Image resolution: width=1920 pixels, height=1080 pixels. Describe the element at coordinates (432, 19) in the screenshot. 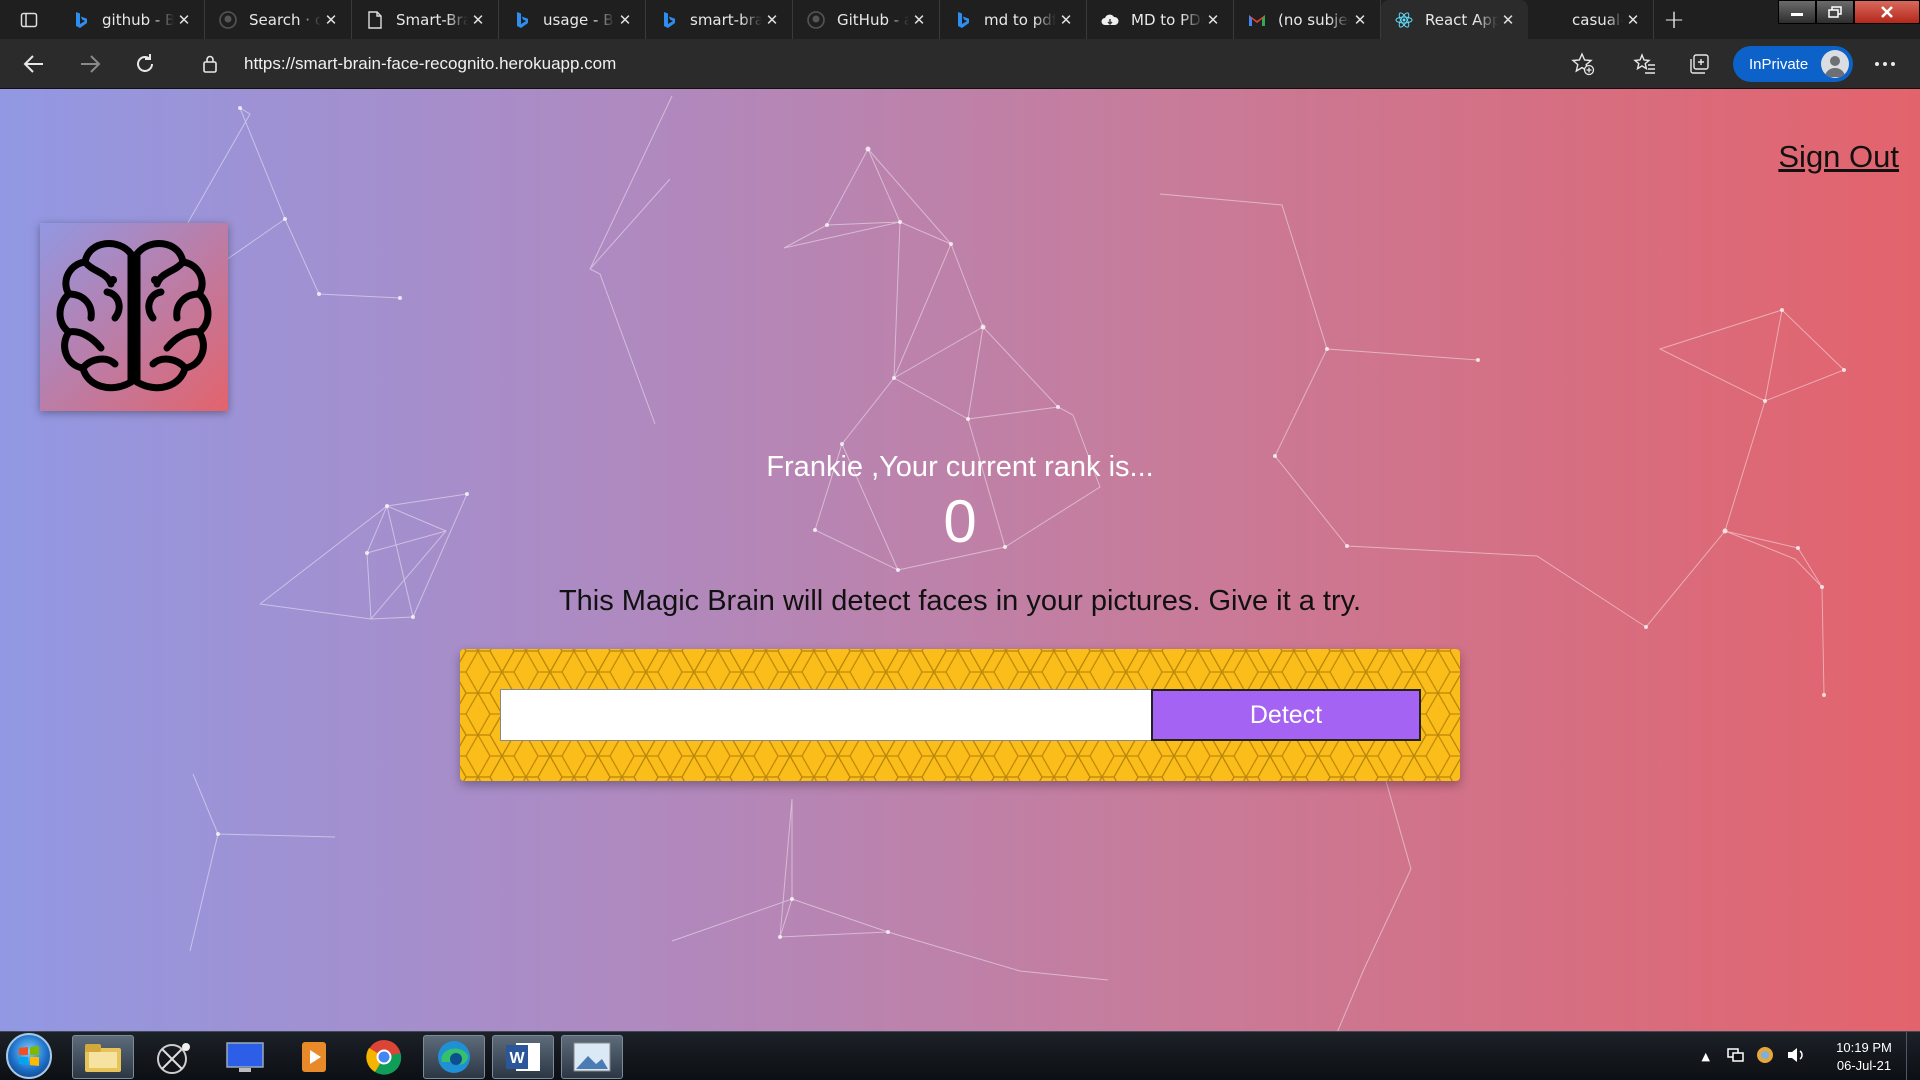

I see `tab-title: Smart-Brain` at that location.